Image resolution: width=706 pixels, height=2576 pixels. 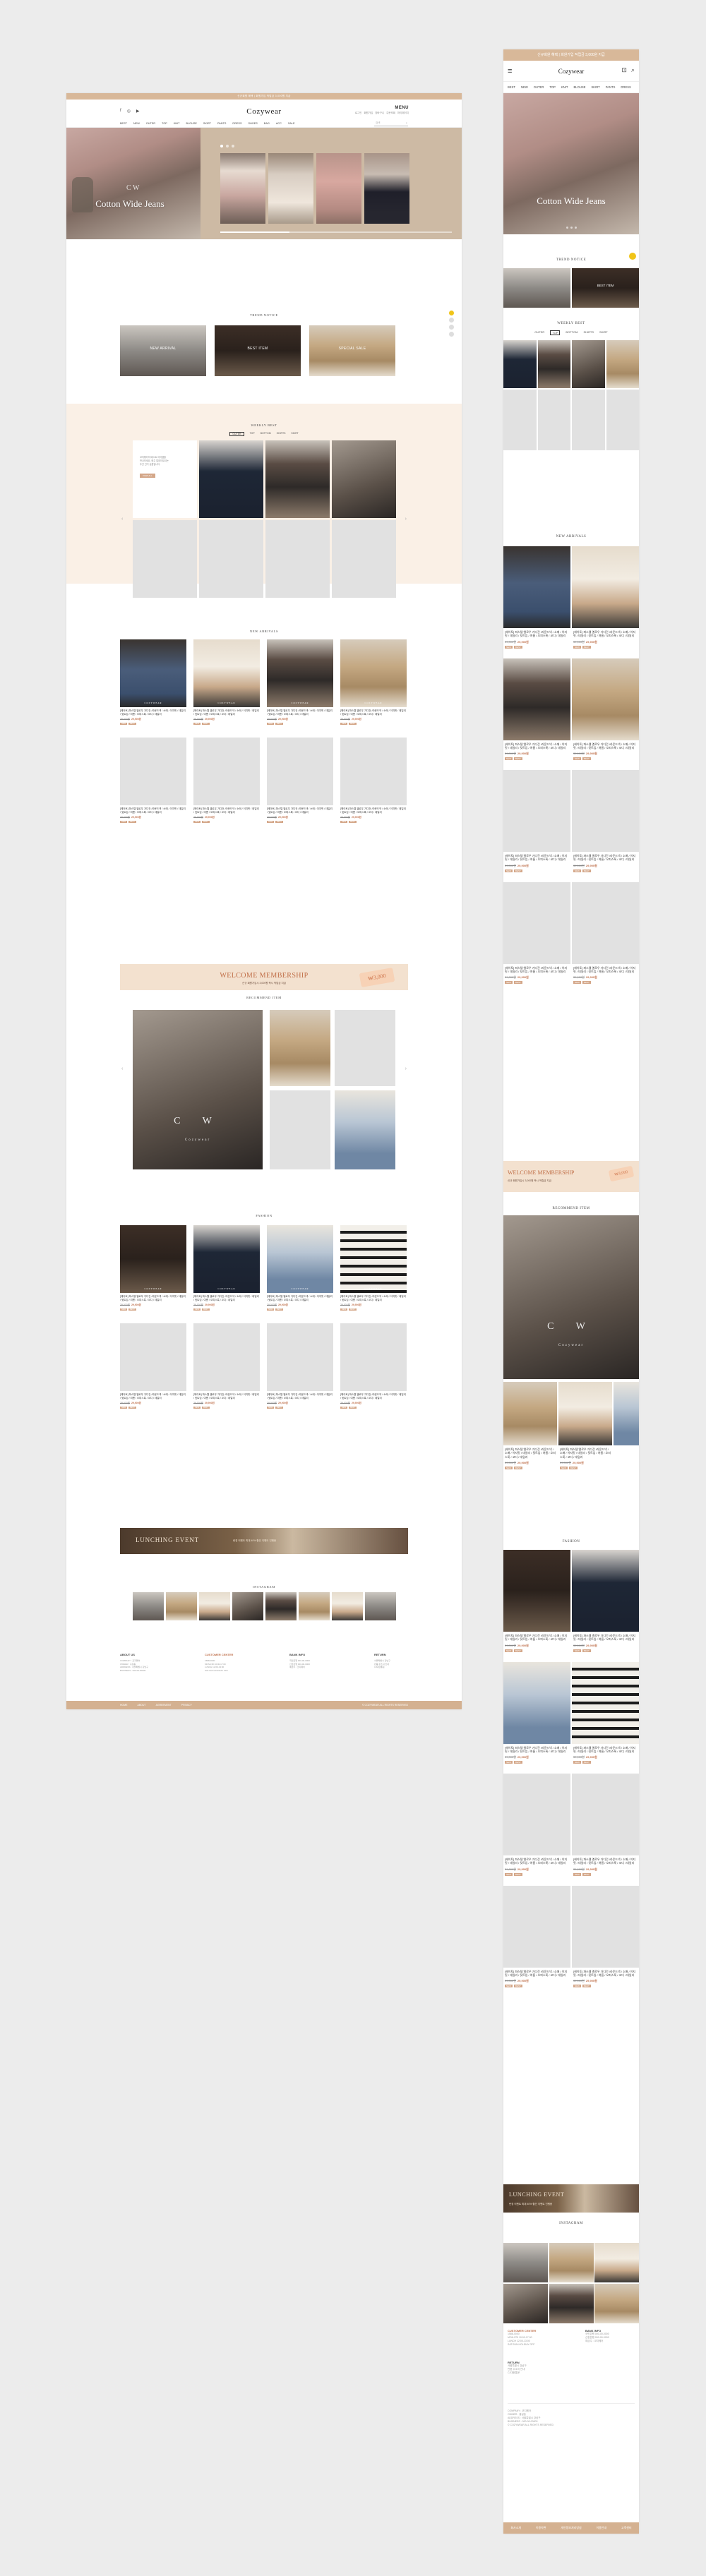 What do you see at coordinates (515, 2528) in the screenshot?
I see `footer-link: 회사소개` at bounding box center [515, 2528].